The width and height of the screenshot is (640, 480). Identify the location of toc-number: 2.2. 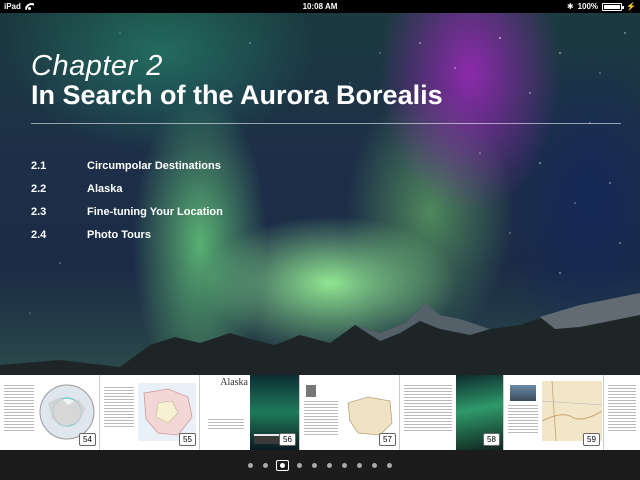
(39, 188).